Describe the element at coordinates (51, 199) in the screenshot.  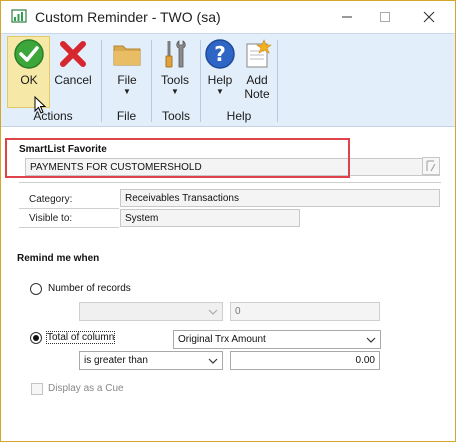
I see `category-label: Category:` at that location.